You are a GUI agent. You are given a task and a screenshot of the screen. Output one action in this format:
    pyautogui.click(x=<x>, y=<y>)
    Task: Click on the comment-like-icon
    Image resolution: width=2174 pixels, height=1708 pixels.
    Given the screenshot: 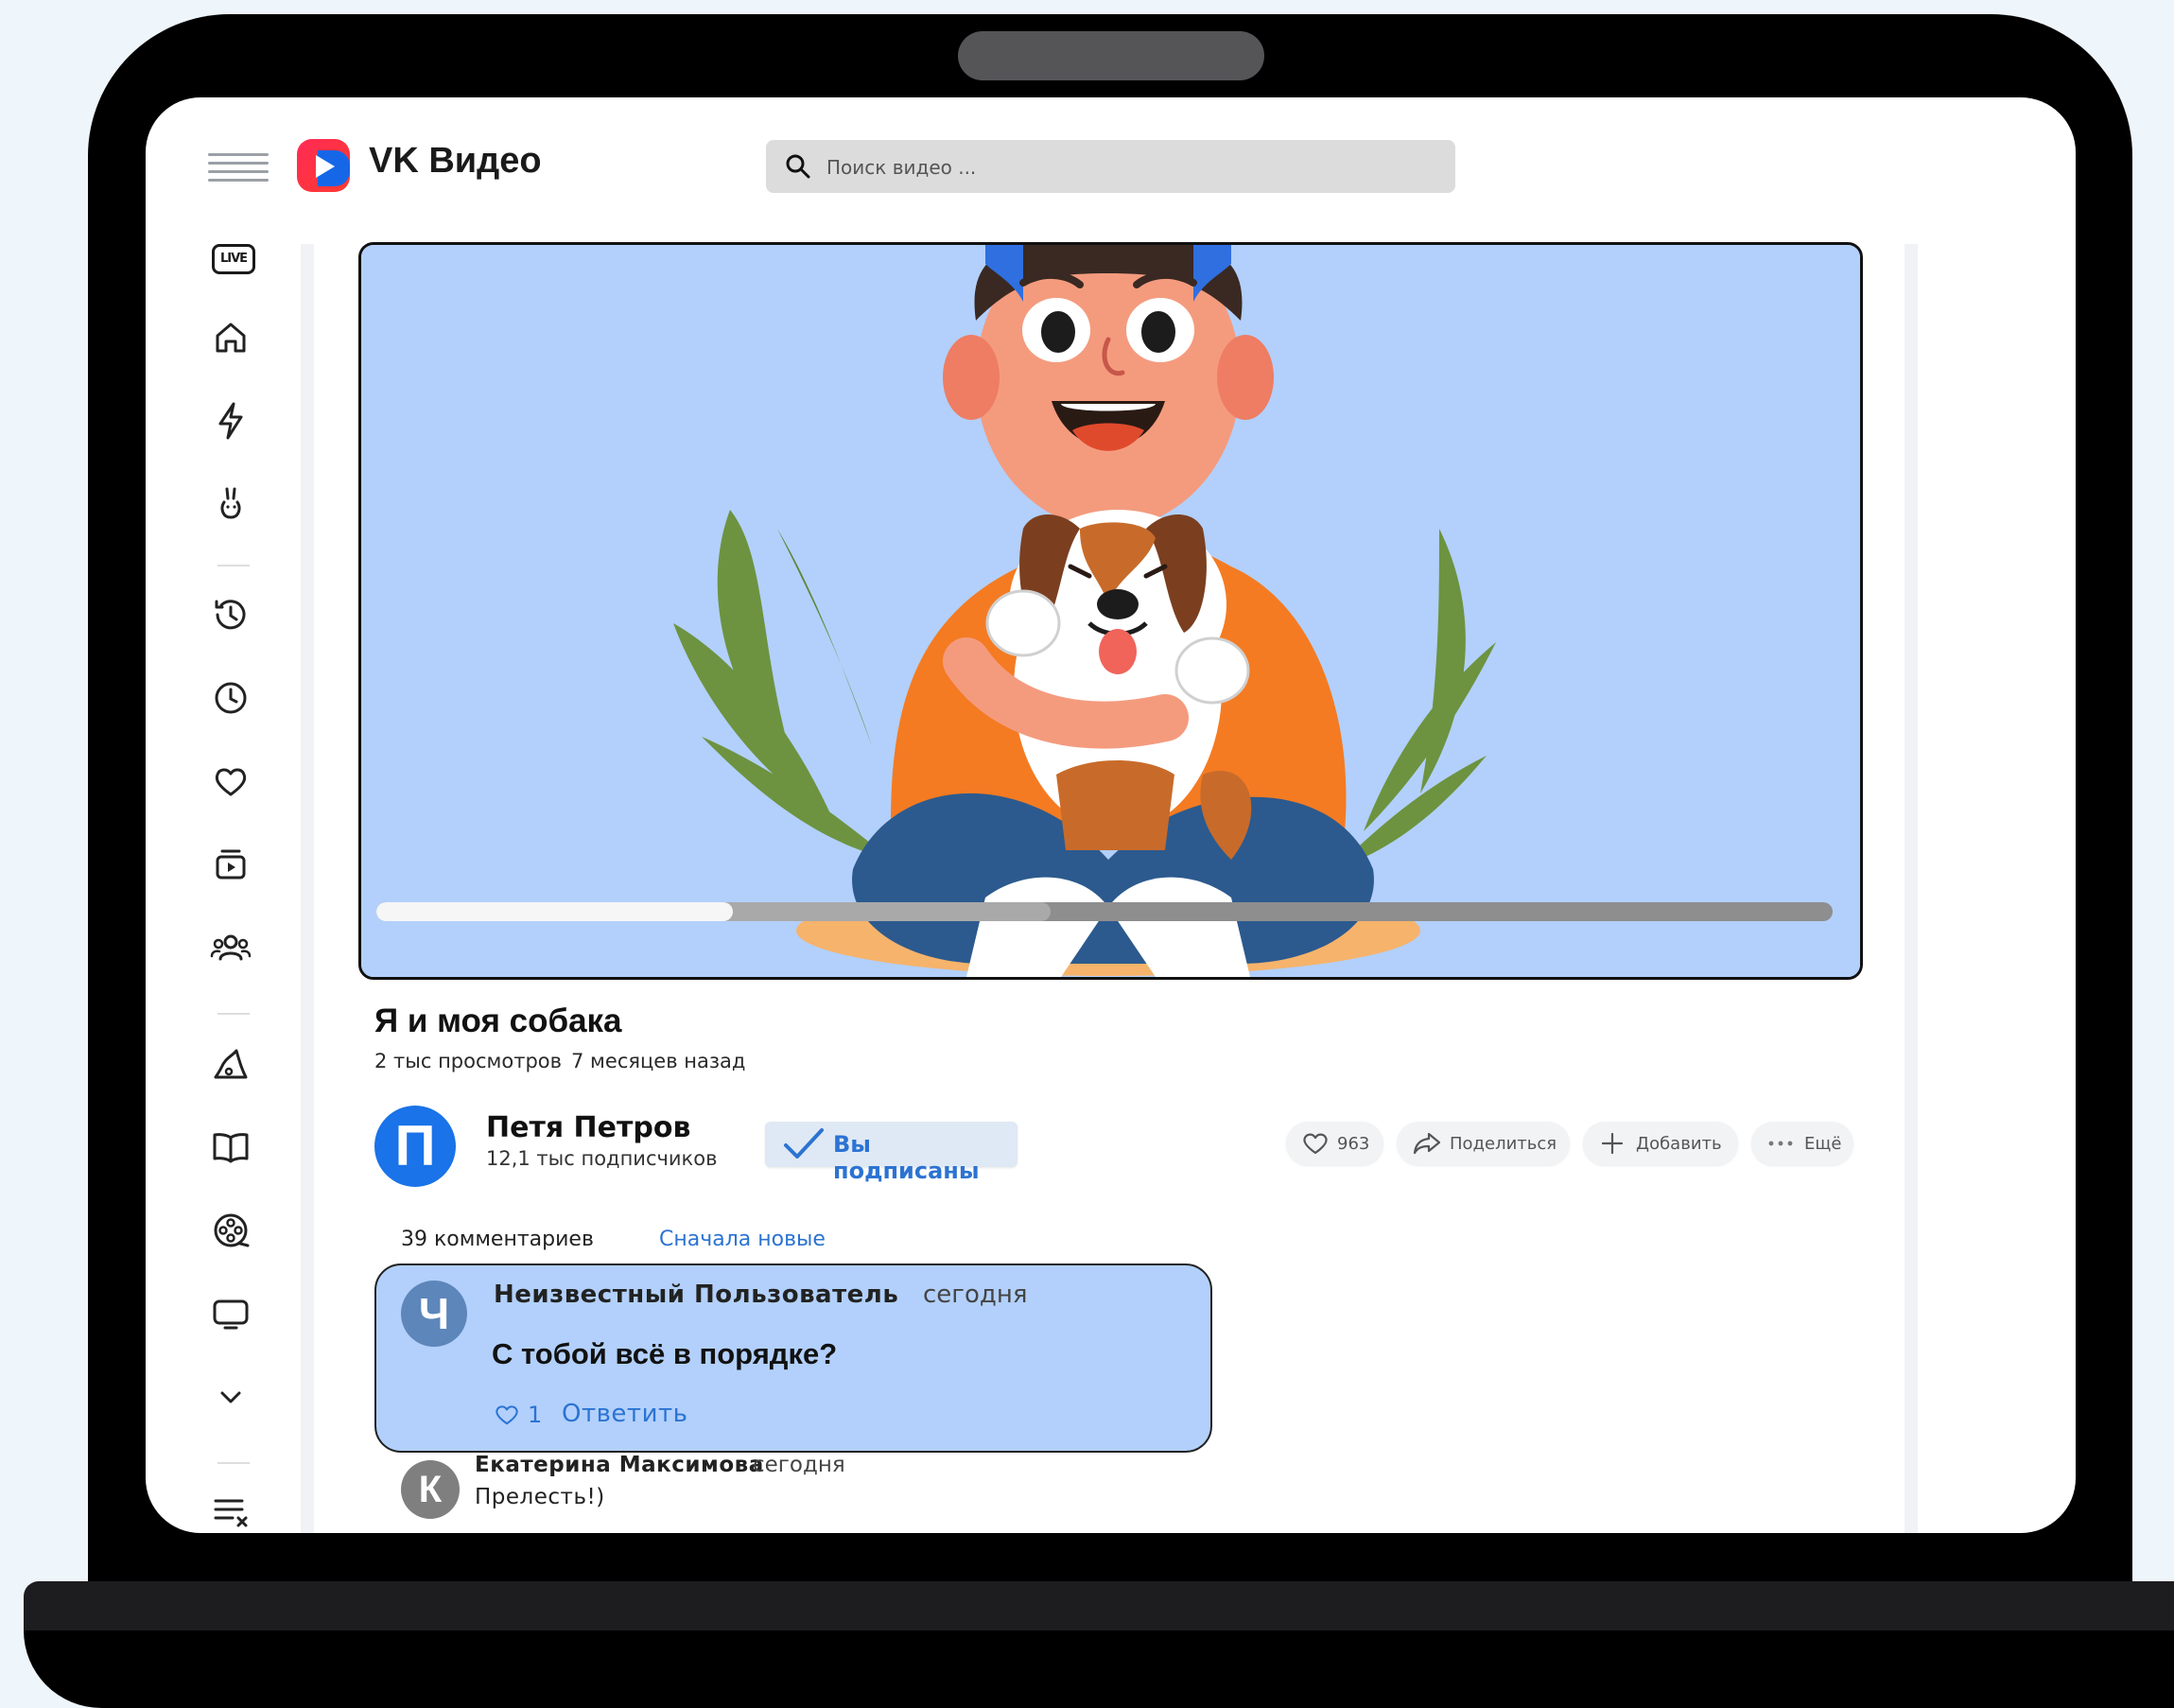 What is the action you would take?
    pyautogui.click(x=507, y=1414)
    